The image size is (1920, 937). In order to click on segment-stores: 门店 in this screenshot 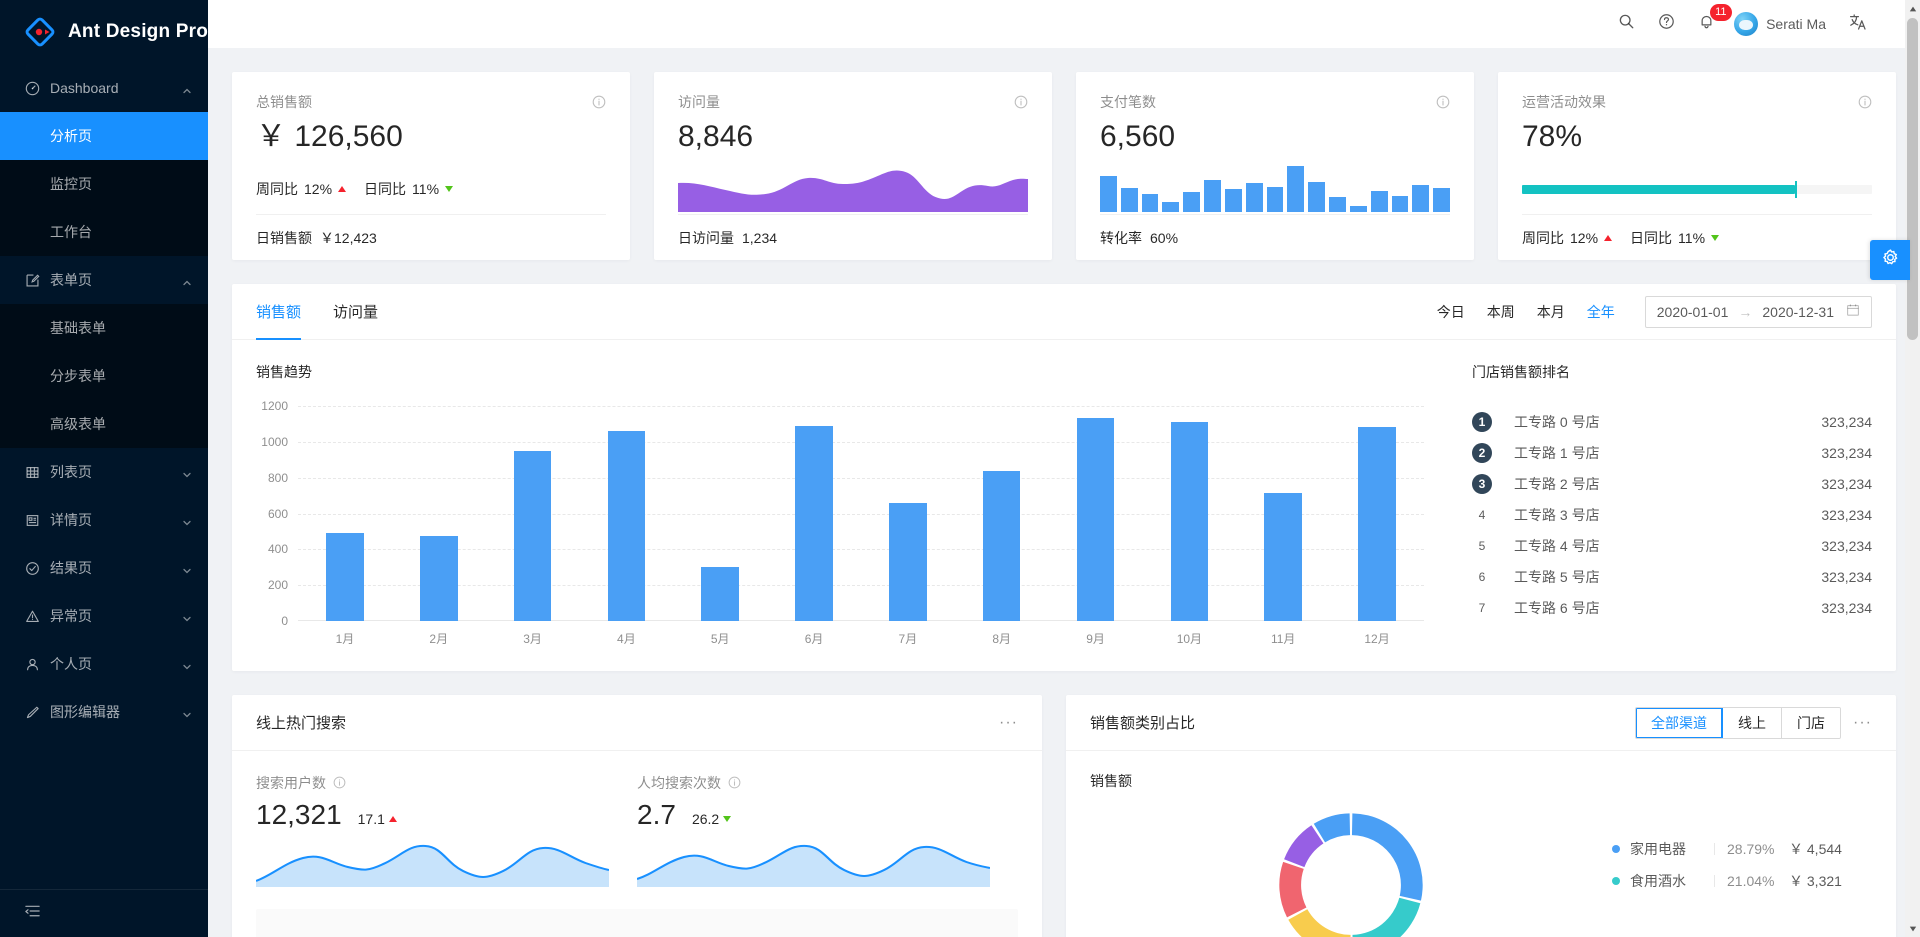, I will do `click(1811, 722)`.